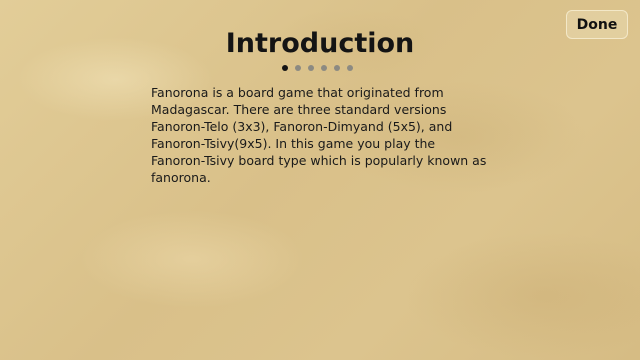  Describe the element at coordinates (285, 68) in the screenshot. I see `page-dot-active` at that location.